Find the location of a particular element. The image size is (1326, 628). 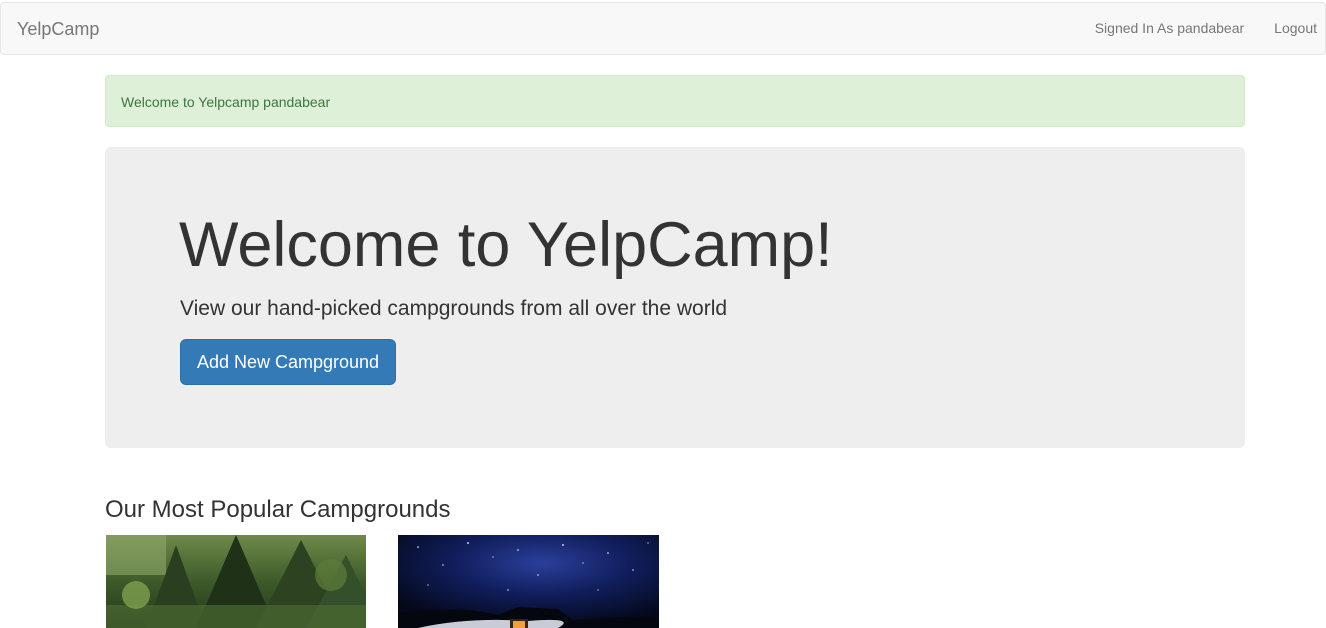

signed-in-link: Signed In As pandabear is located at coordinates (1169, 28).